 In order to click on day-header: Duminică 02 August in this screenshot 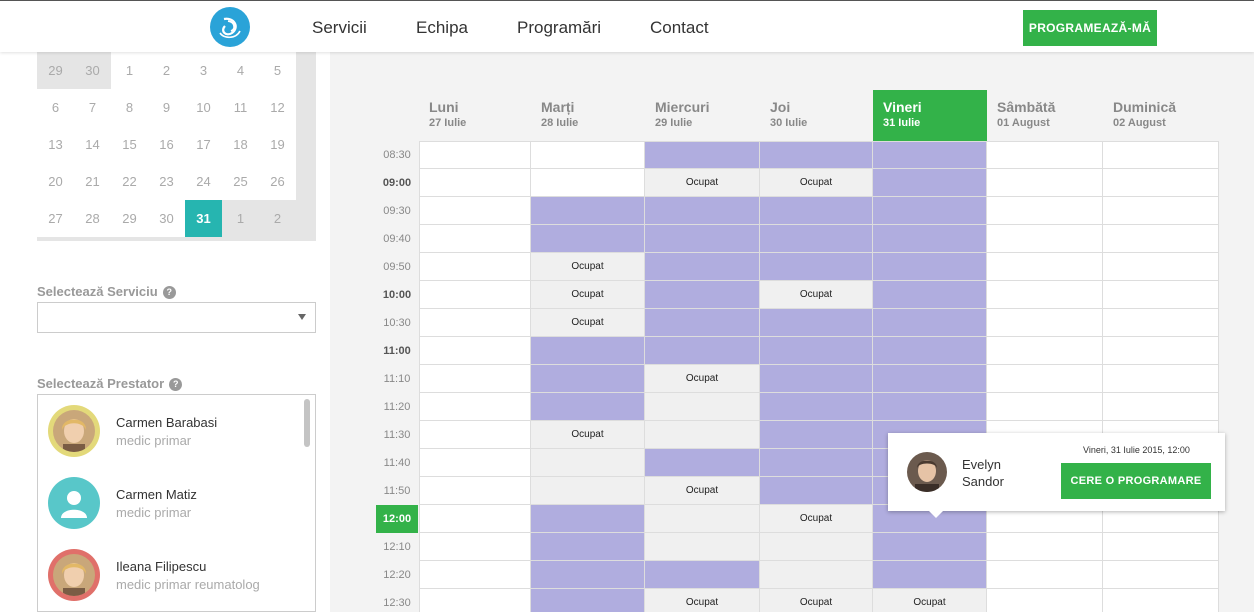, I will do `click(1161, 116)`.